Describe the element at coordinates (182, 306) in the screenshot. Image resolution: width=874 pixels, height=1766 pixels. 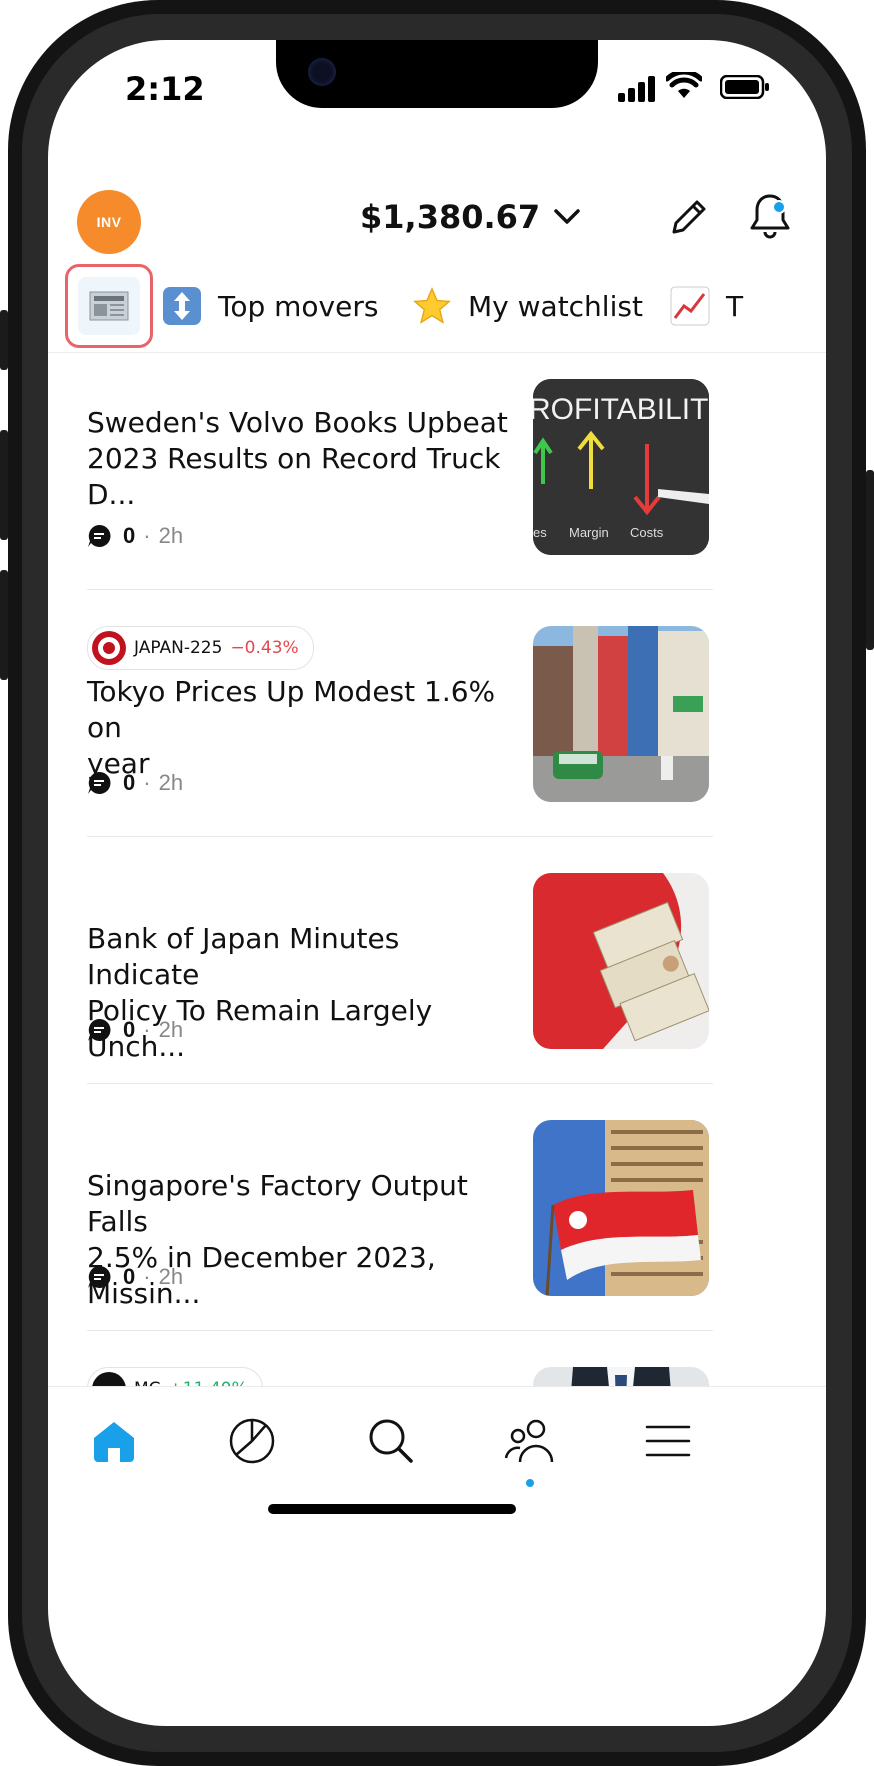
I see `up-down-arrow-icon` at that location.